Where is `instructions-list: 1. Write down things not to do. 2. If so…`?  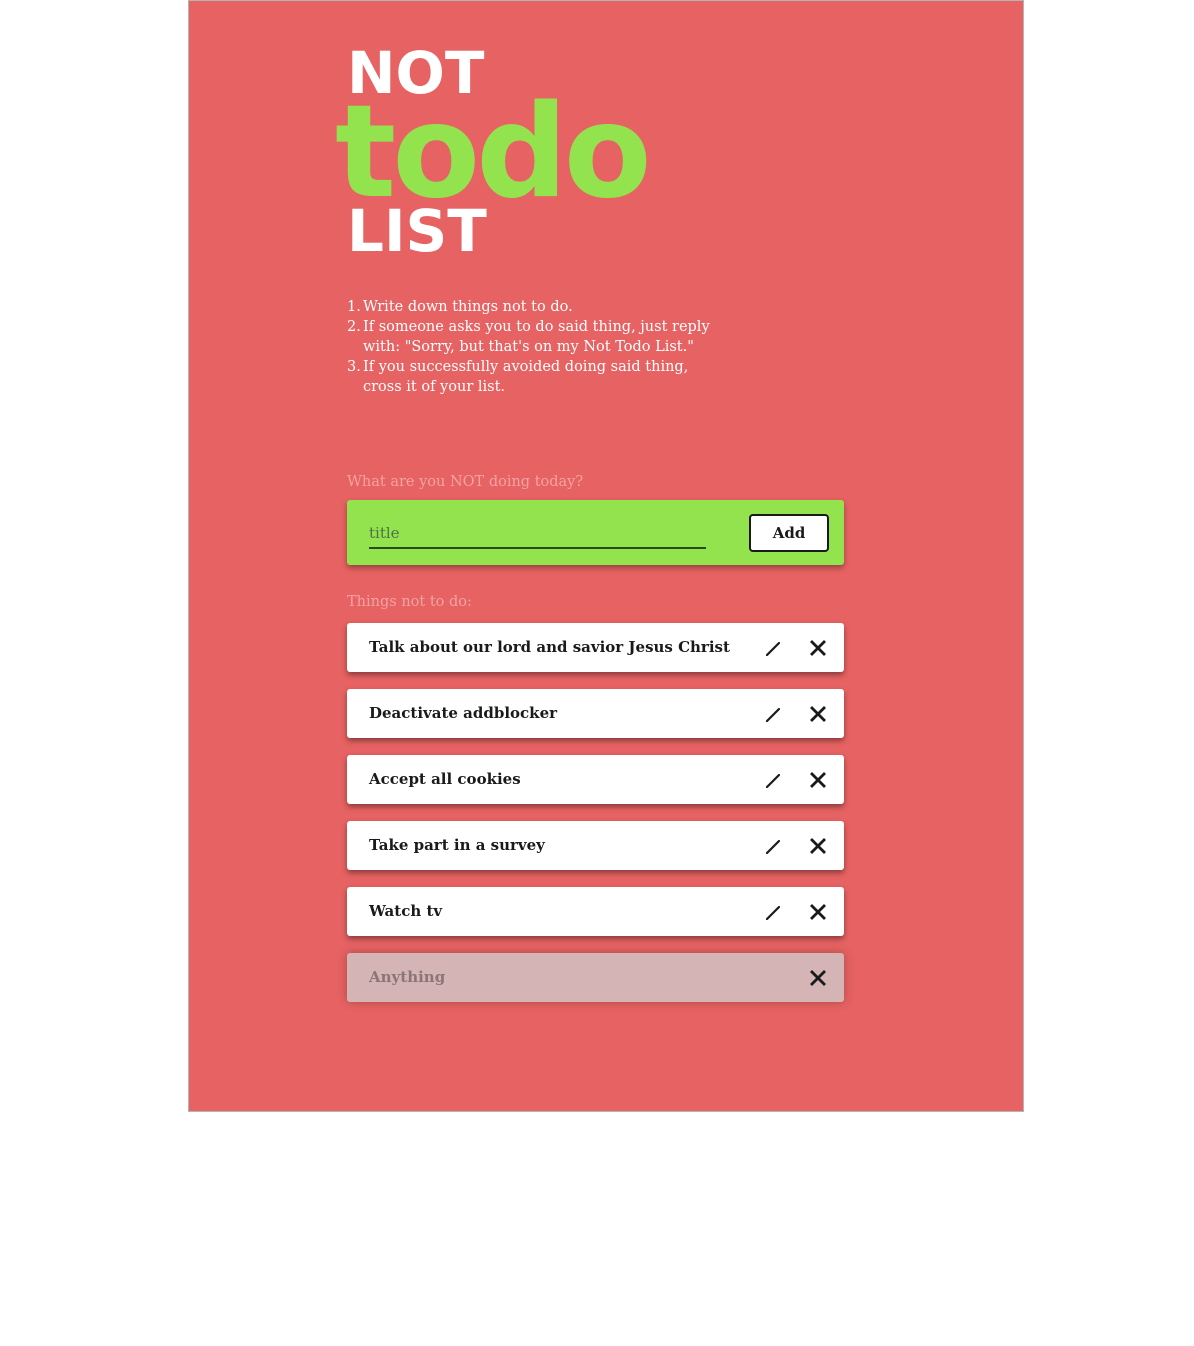 instructions-list: 1. Write down things not to do. 2. If so… is located at coordinates (537, 347).